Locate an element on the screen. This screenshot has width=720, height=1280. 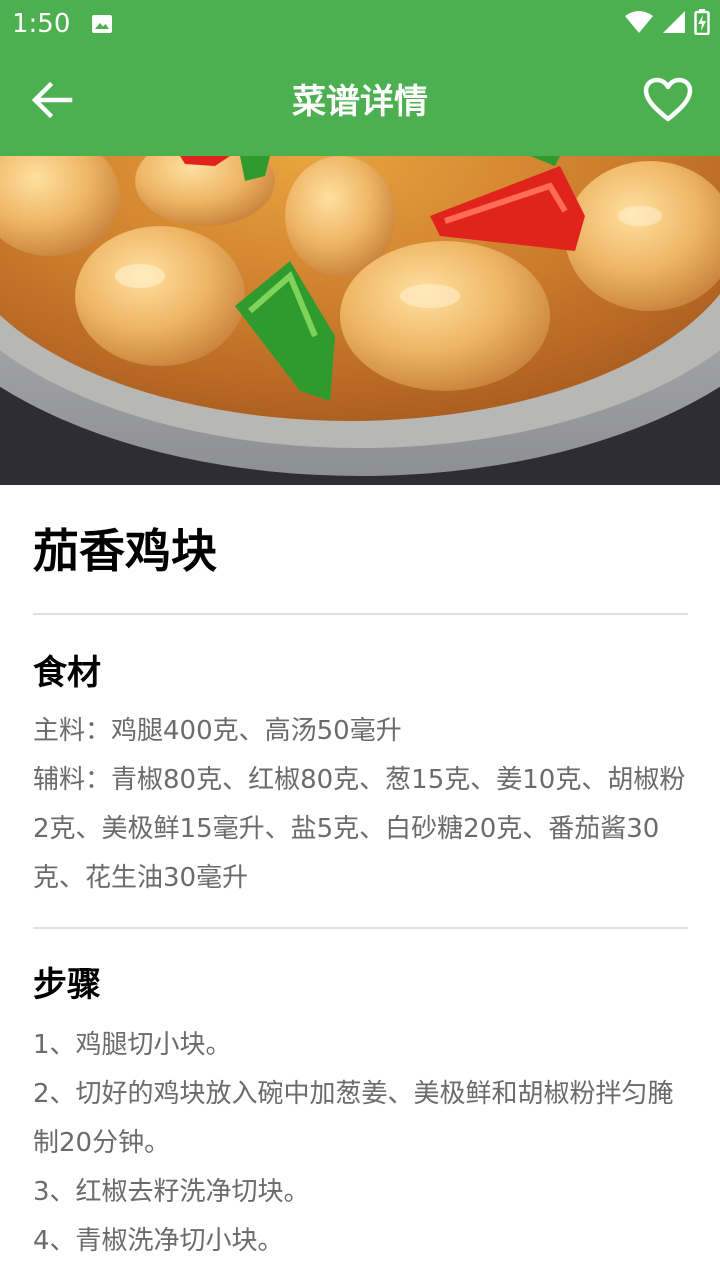
battery-charging-icon is located at coordinates (702, 24).